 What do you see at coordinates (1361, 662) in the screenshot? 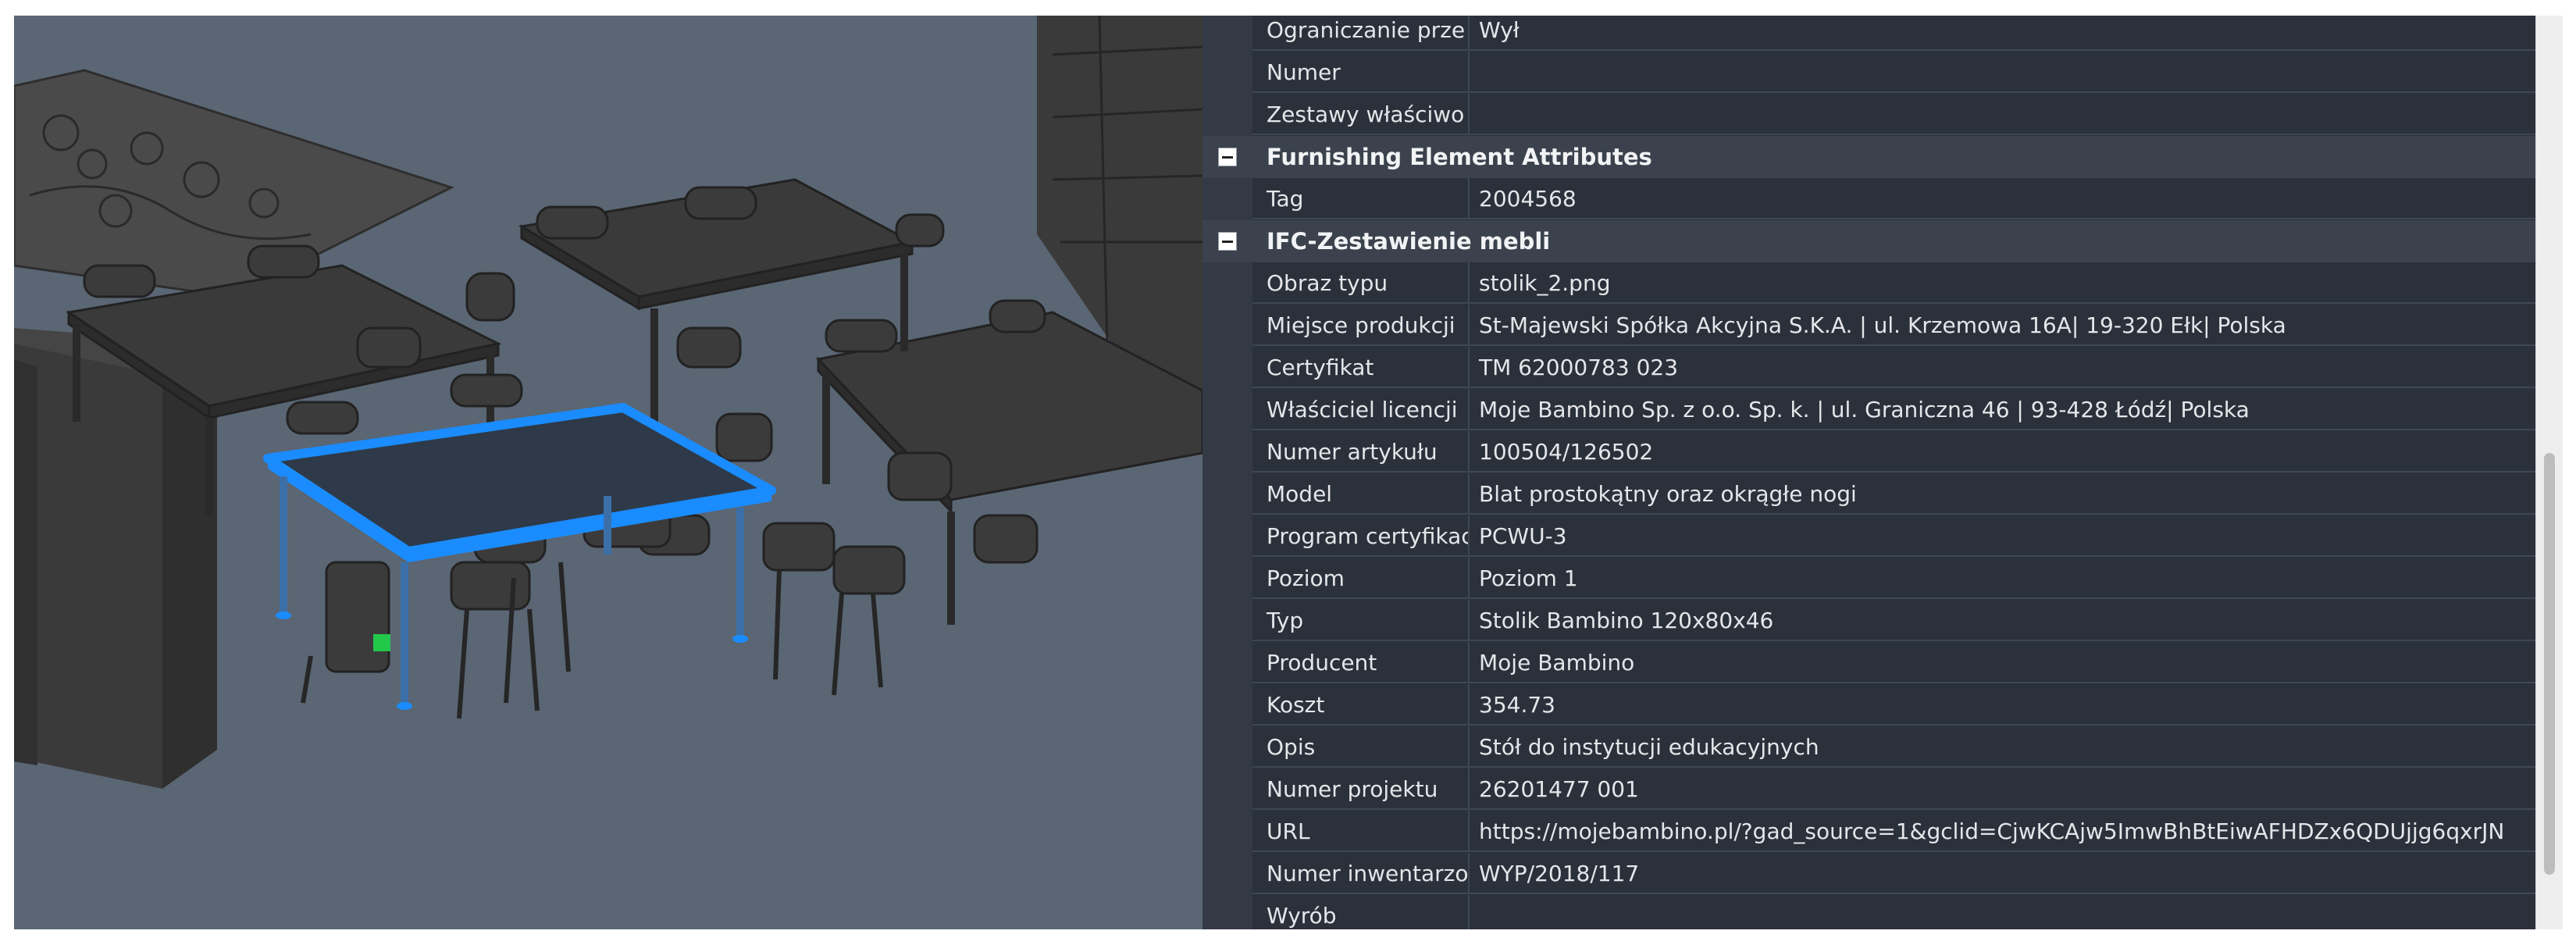
I see `property-name: Producent` at bounding box center [1361, 662].